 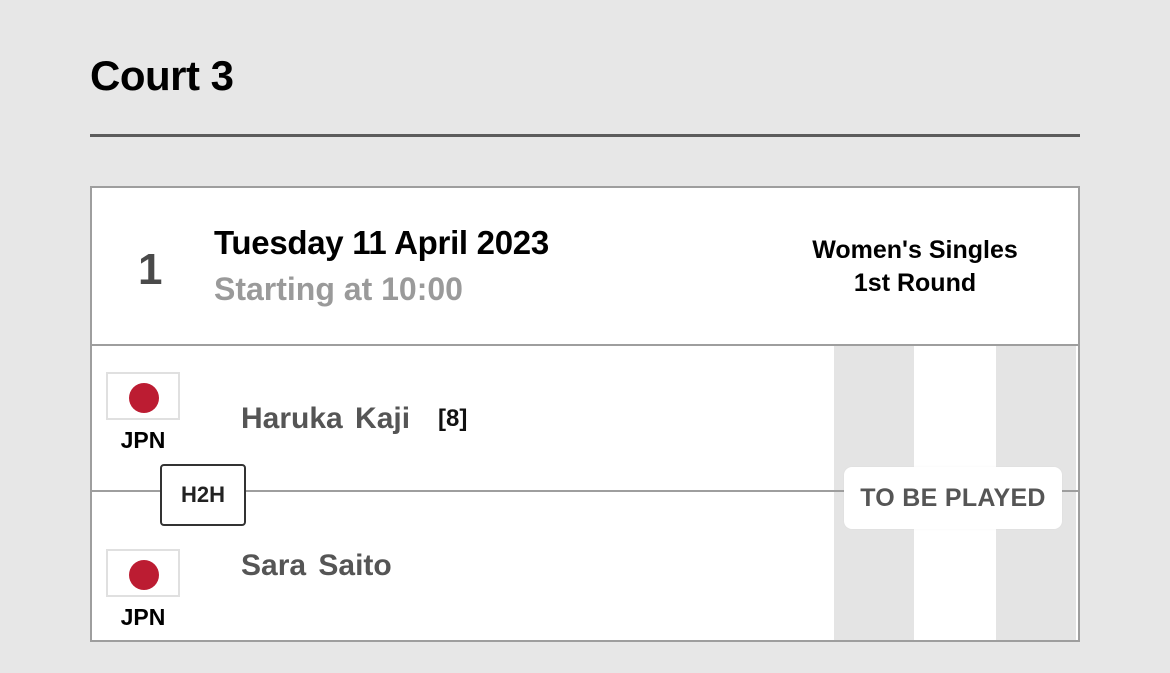 What do you see at coordinates (162, 75) in the screenshot?
I see `court-title: Court 3` at bounding box center [162, 75].